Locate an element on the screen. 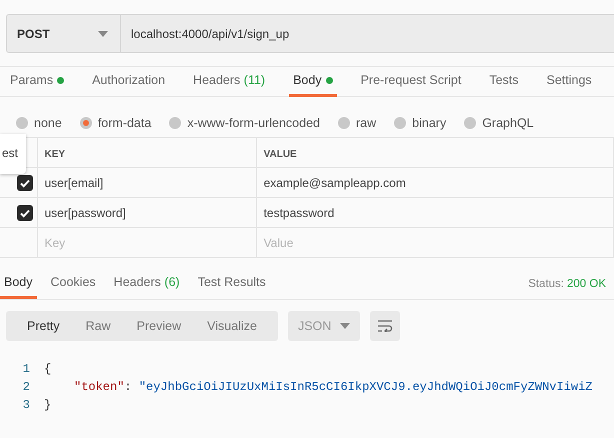 Image resolution: width=614 pixels, height=438 pixels. wrap-lines-button is located at coordinates (385, 326).